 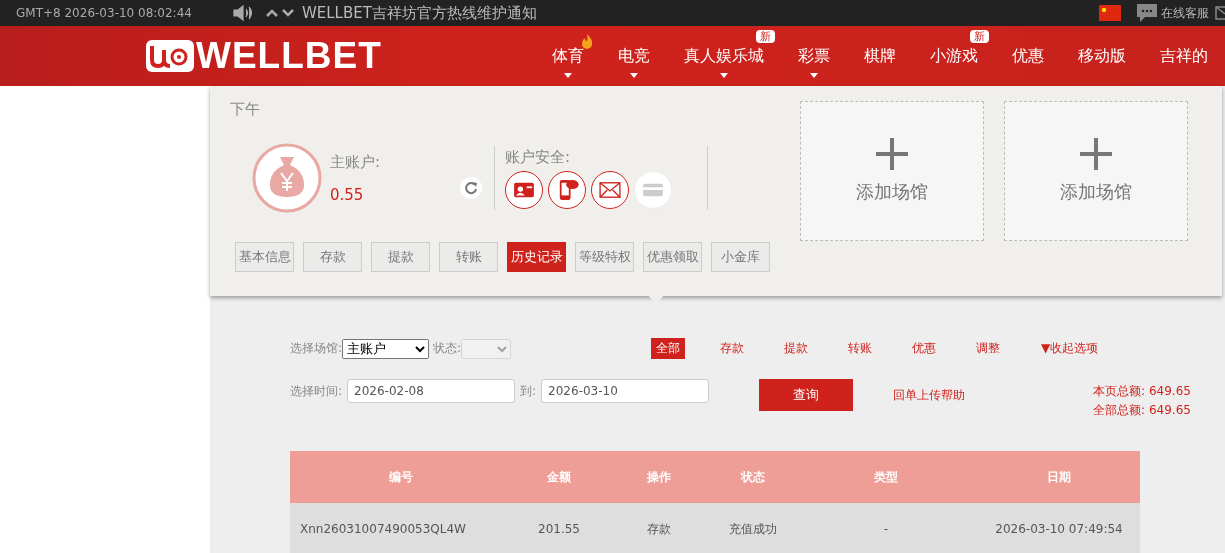 What do you see at coordinates (860, 348) in the screenshot?
I see `type-filter: 转账` at bounding box center [860, 348].